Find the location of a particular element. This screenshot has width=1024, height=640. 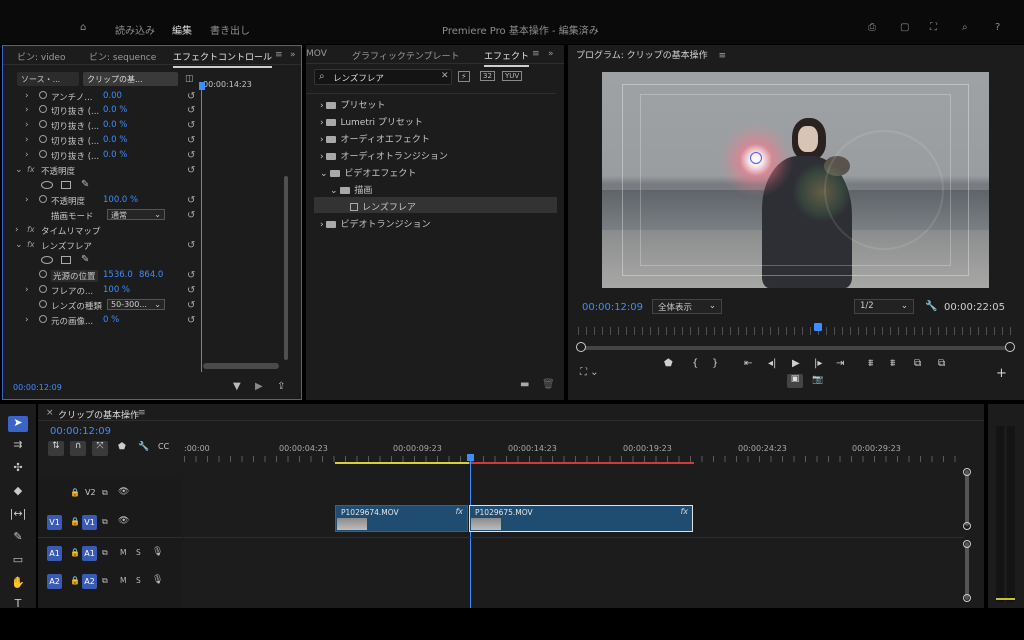

tab-graphic-templates: グラフィックテンプレート is located at coordinates (406, 55).